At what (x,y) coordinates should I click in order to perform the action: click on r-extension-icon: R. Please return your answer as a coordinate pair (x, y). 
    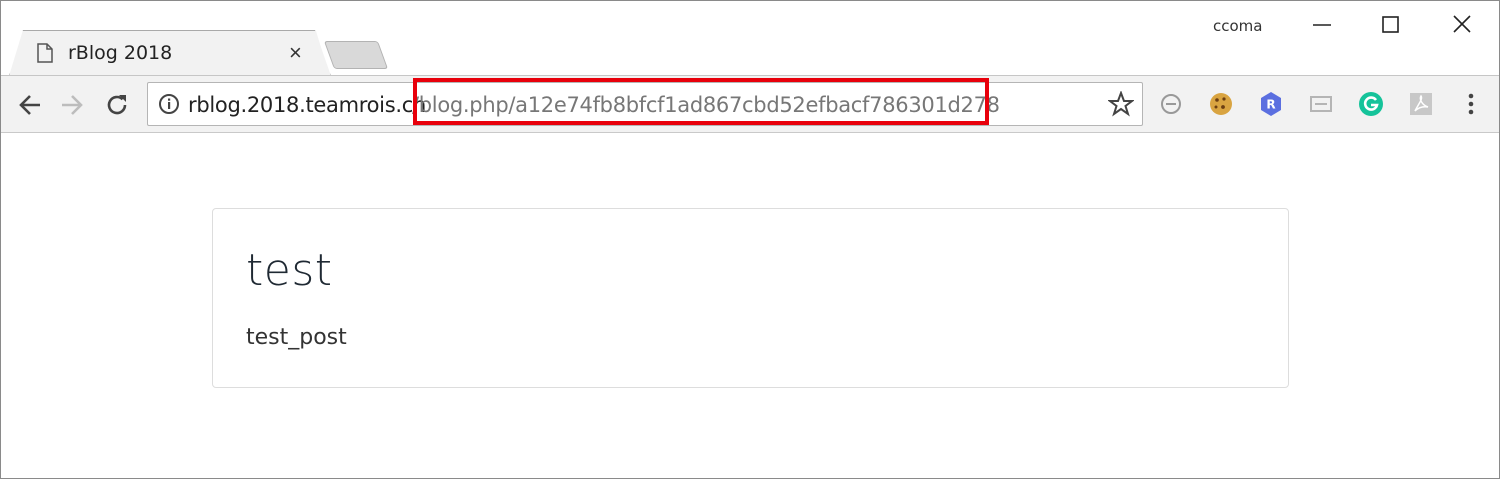
    Looking at the image, I should click on (1271, 104).